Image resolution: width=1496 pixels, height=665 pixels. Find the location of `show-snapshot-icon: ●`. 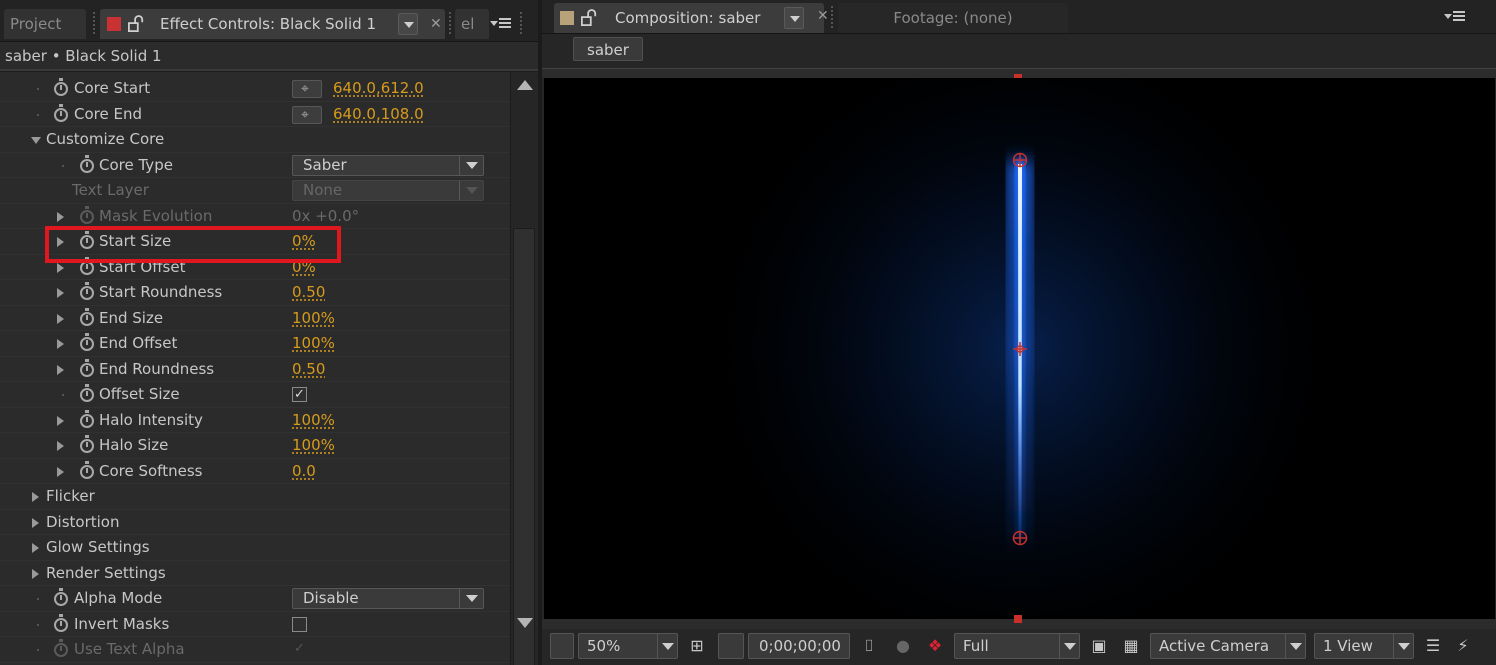

show-snapshot-icon: ● is located at coordinates (903, 646).